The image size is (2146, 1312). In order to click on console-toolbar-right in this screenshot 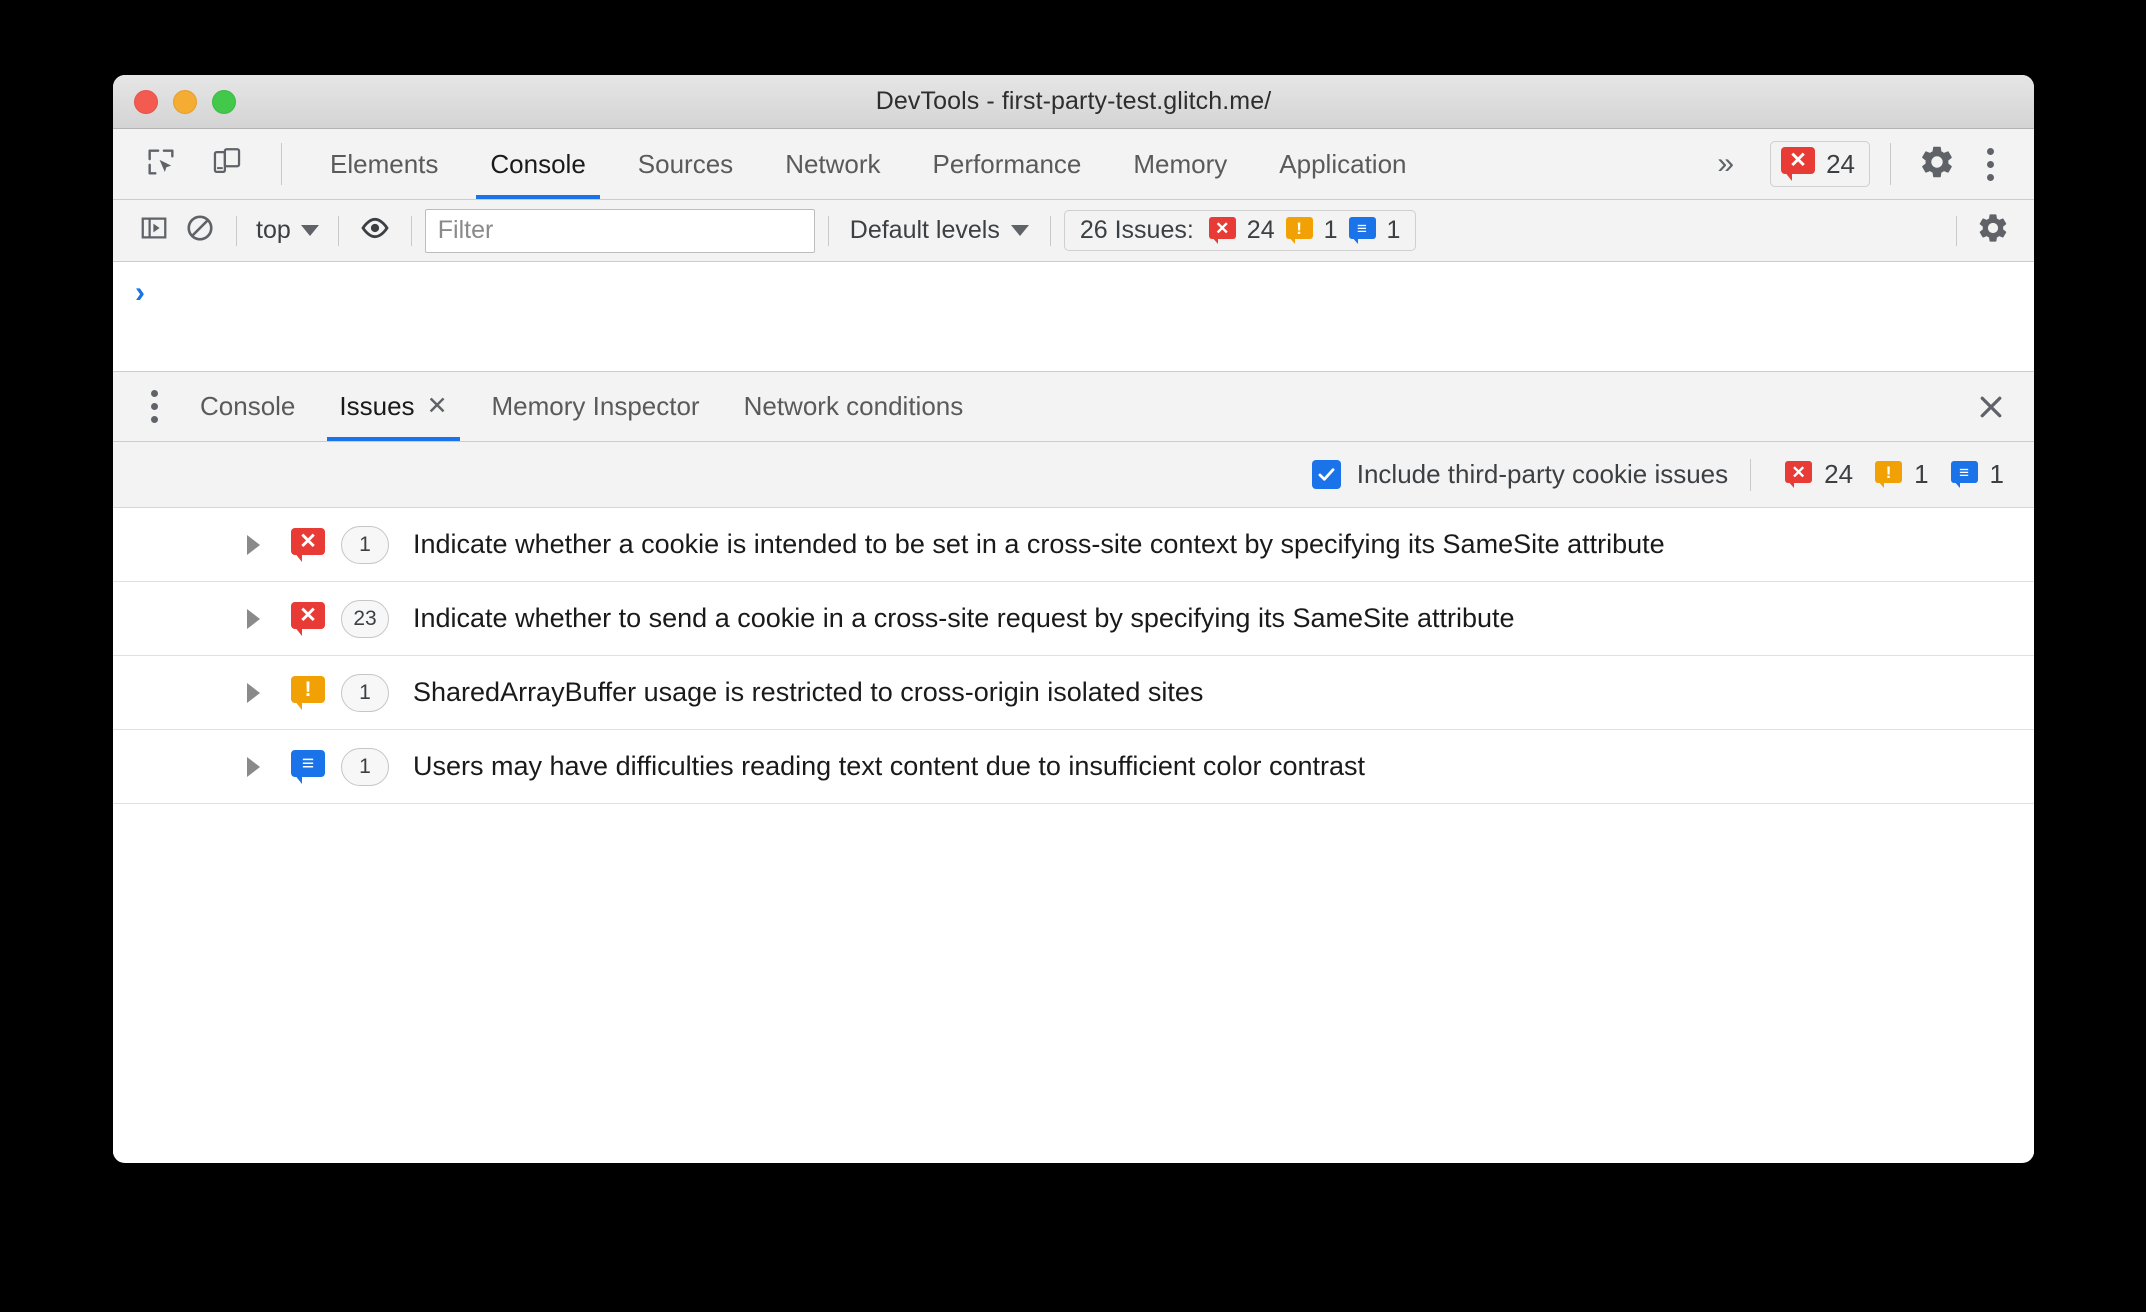, I will do `click(1979, 231)`.